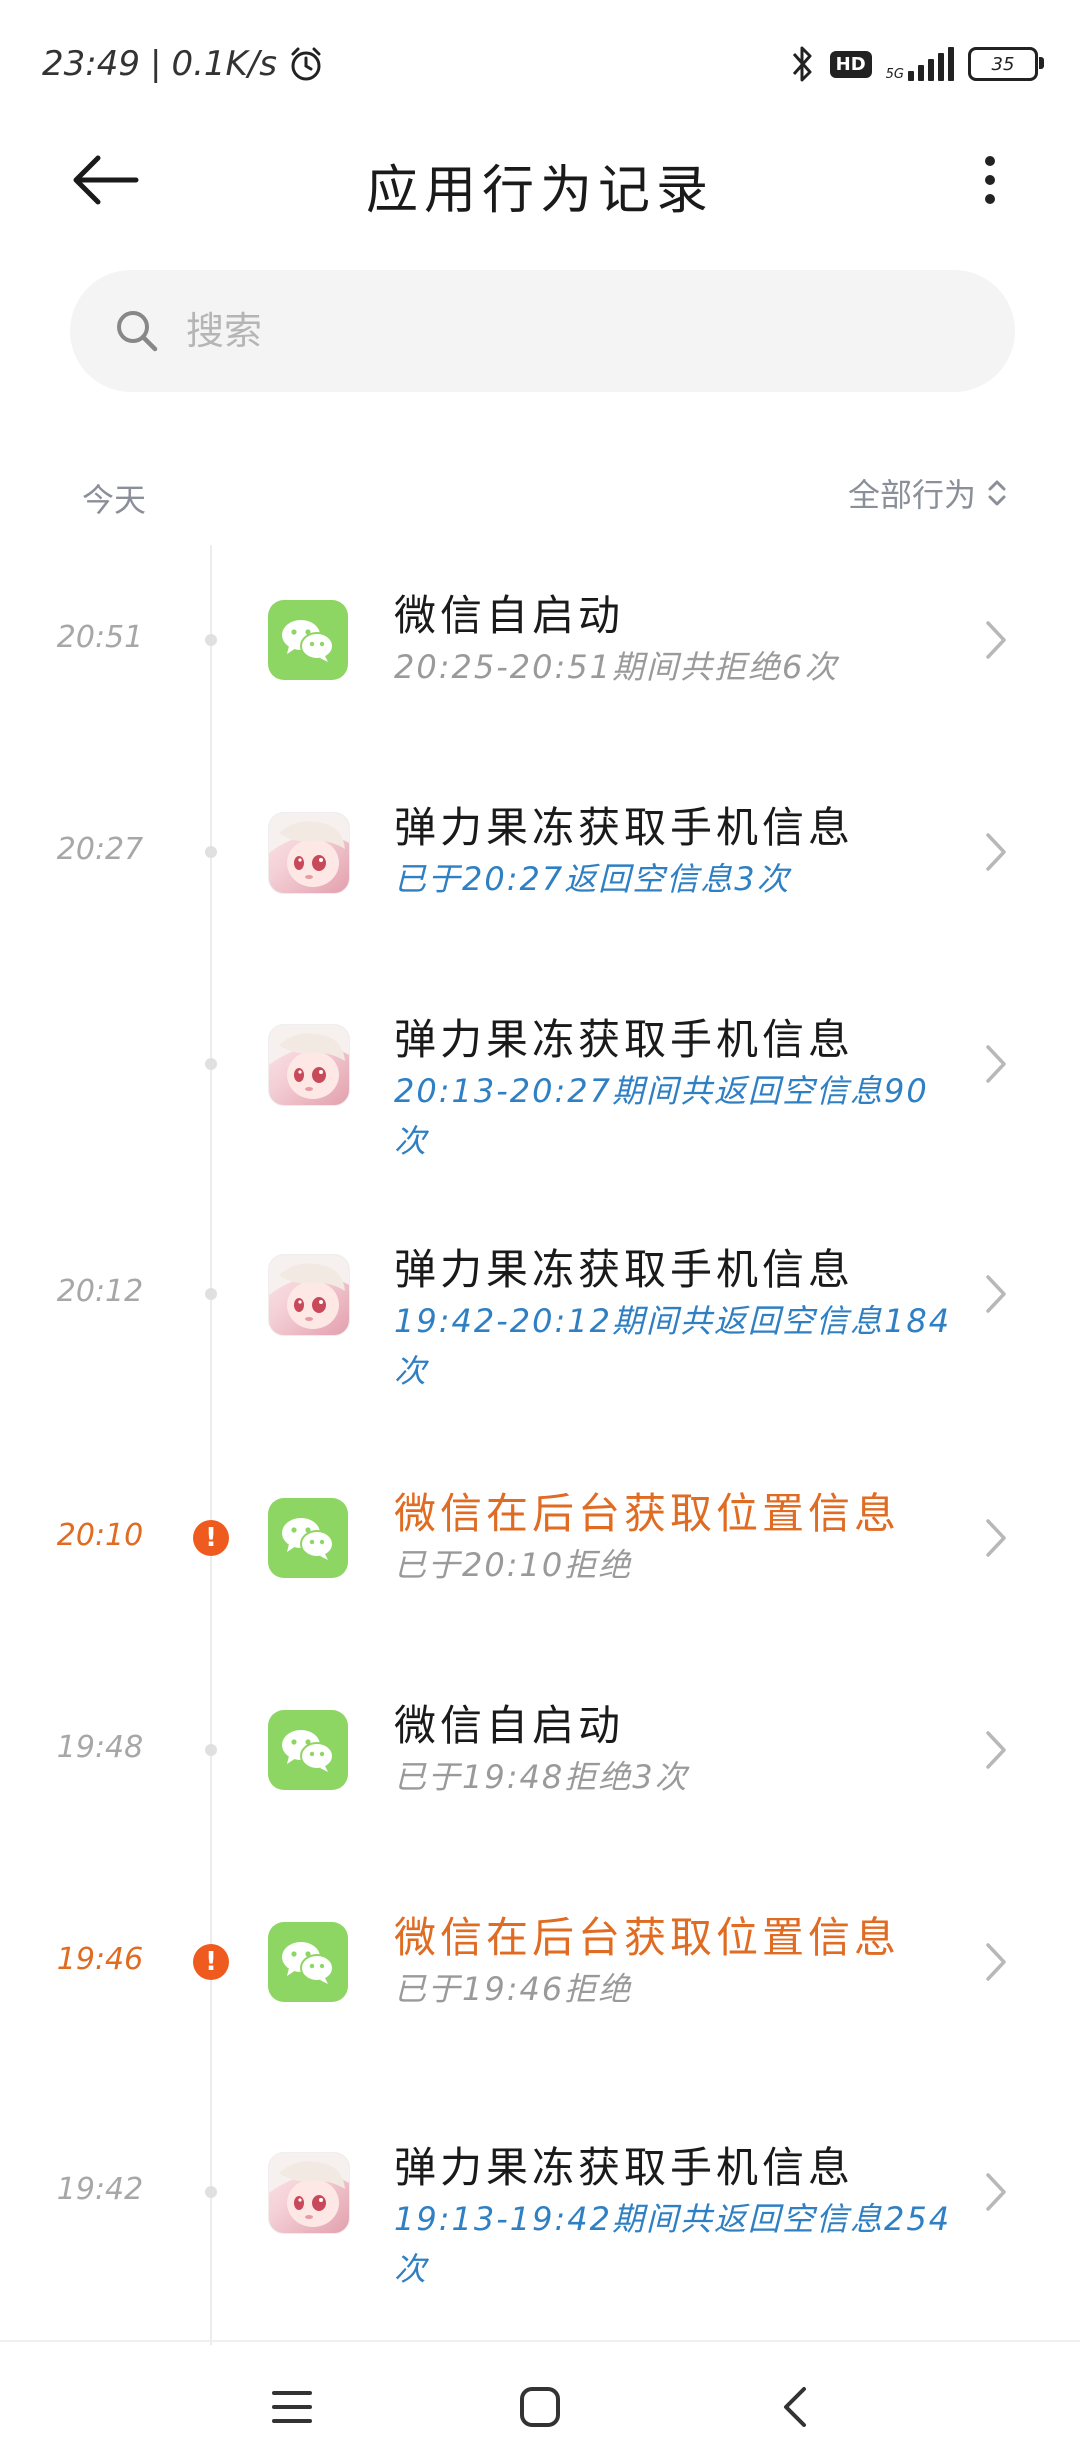 This screenshot has width=1080, height=2462. I want to click on record-row: 弹力果冻获取手机信息 20:13-20:27期间共返回空信息90次, so click(540, 1064).